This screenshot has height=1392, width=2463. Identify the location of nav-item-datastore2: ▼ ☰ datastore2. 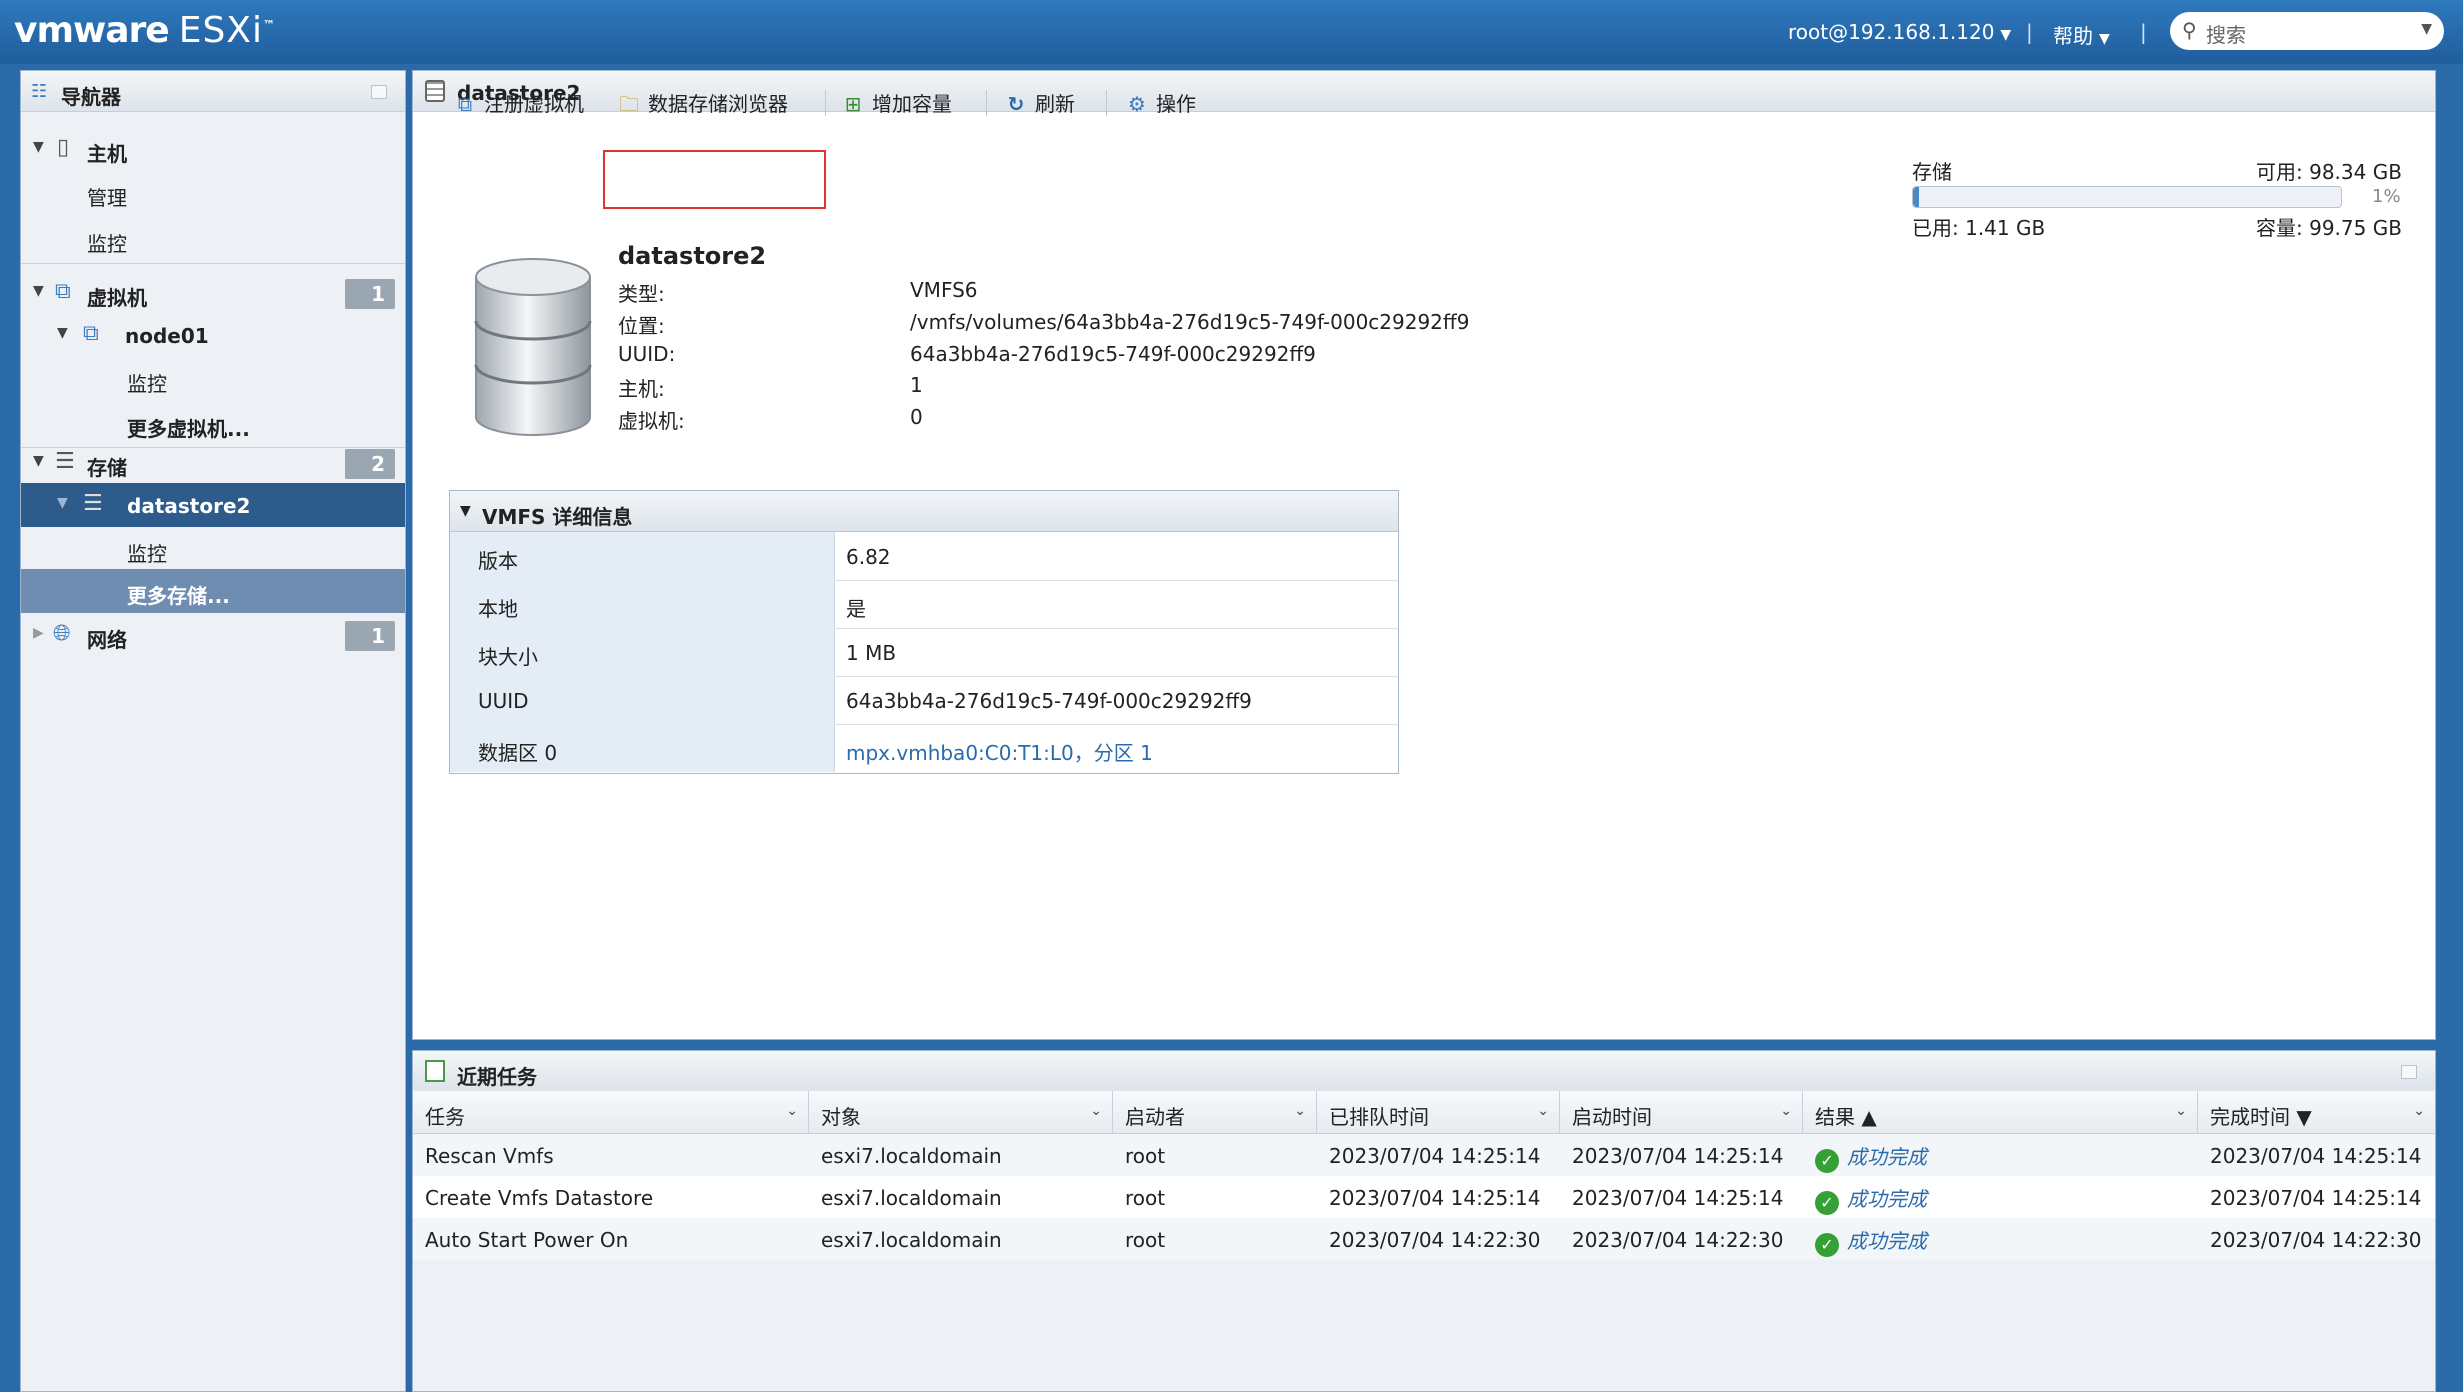
(213, 505).